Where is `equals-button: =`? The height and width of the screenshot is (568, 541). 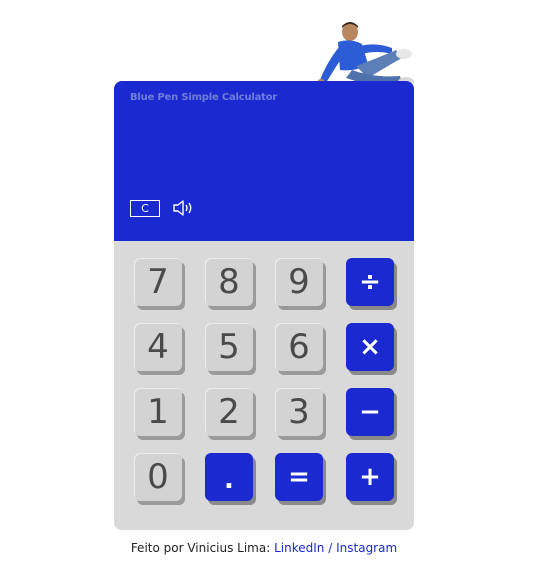 equals-button: = is located at coordinates (299, 477).